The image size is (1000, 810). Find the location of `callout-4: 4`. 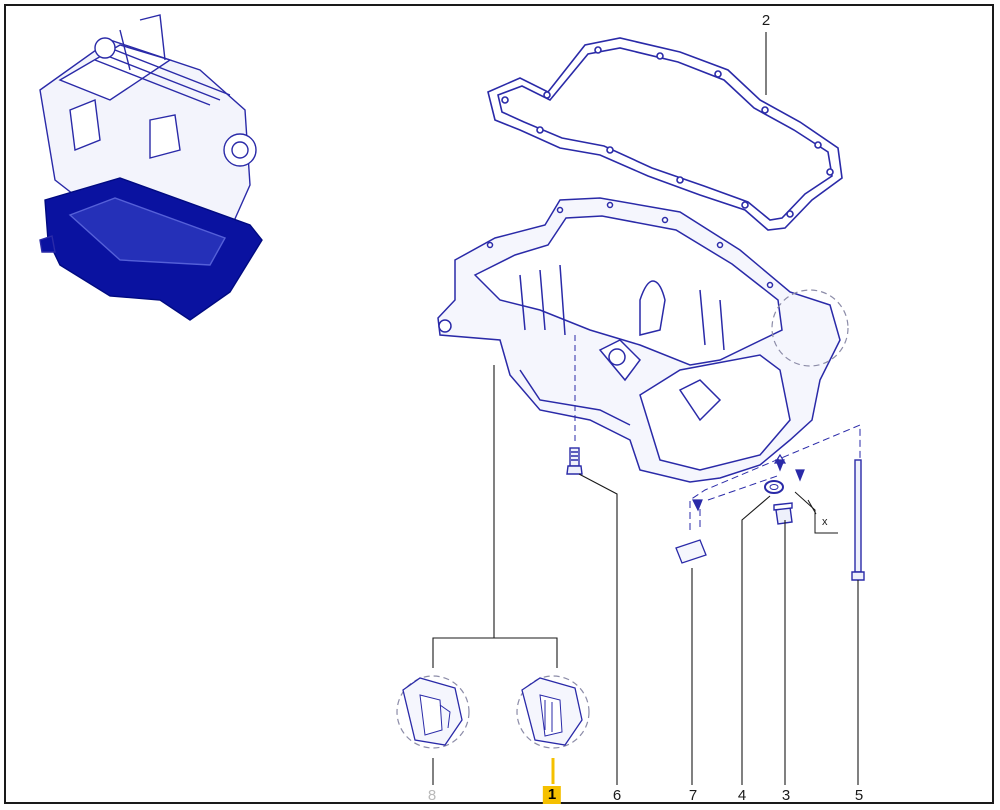

callout-4: 4 is located at coordinates (742, 796).